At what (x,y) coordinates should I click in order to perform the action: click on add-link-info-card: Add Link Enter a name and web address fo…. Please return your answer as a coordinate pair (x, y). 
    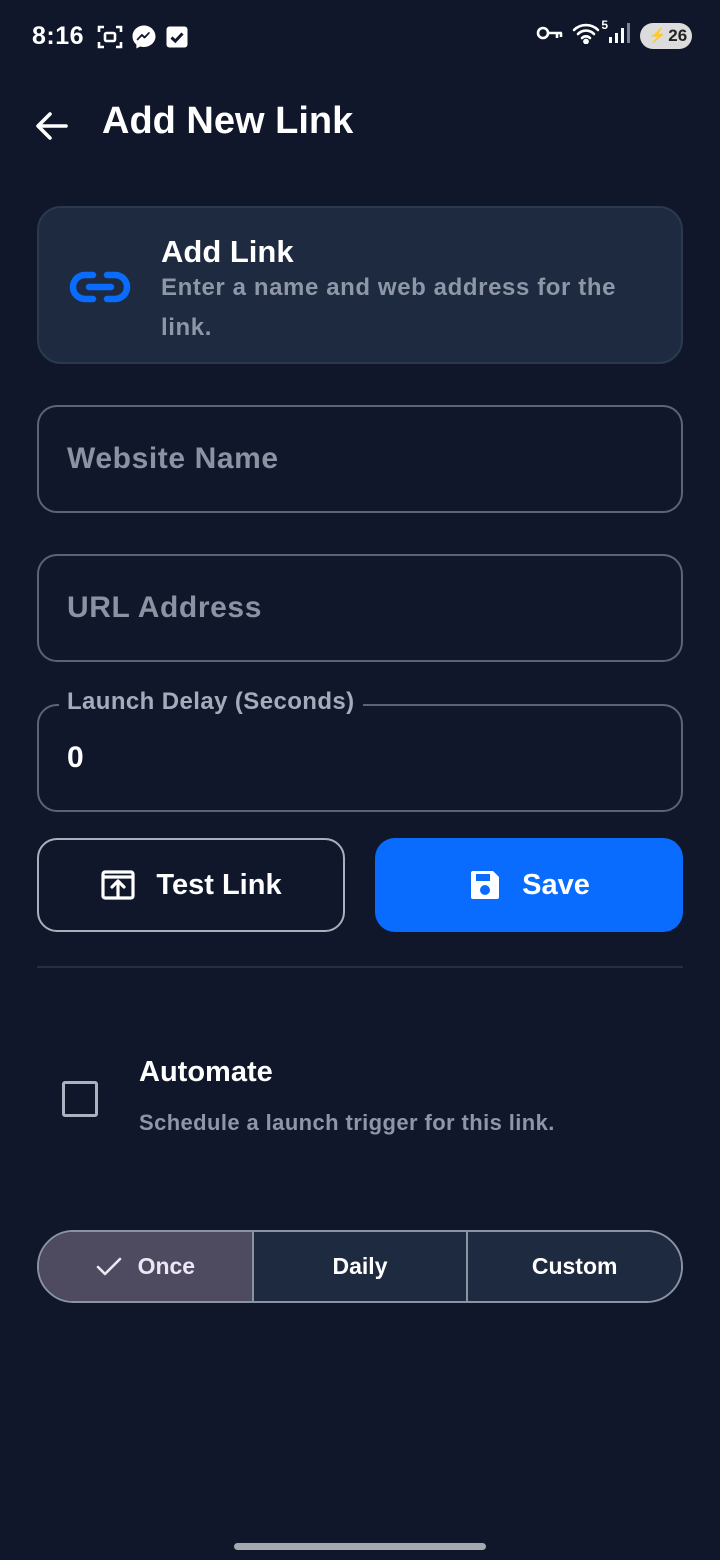
    Looking at the image, I should click on (360, 285).